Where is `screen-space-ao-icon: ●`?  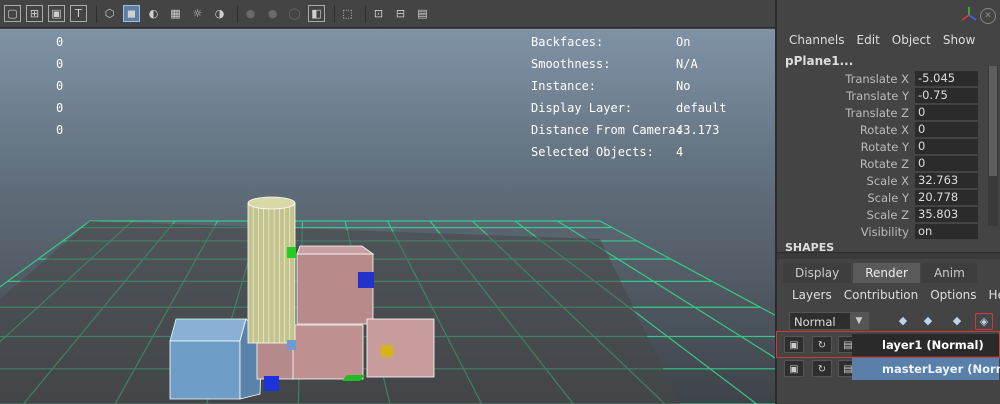
screen-space-ao-icon: ● is located at coordinates (250, 13).